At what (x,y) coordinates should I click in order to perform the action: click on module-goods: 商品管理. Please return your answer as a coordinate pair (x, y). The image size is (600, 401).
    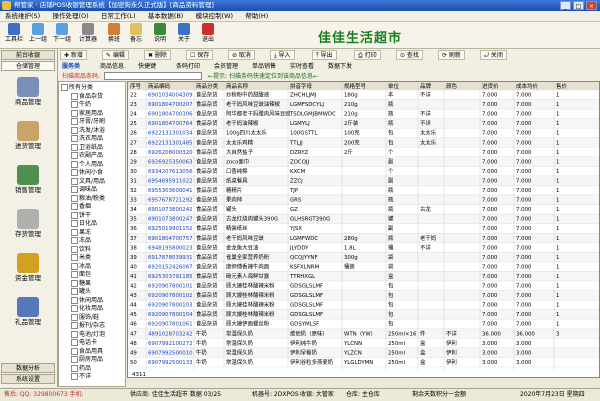
    Looking at the image, I should click on (28, 94).